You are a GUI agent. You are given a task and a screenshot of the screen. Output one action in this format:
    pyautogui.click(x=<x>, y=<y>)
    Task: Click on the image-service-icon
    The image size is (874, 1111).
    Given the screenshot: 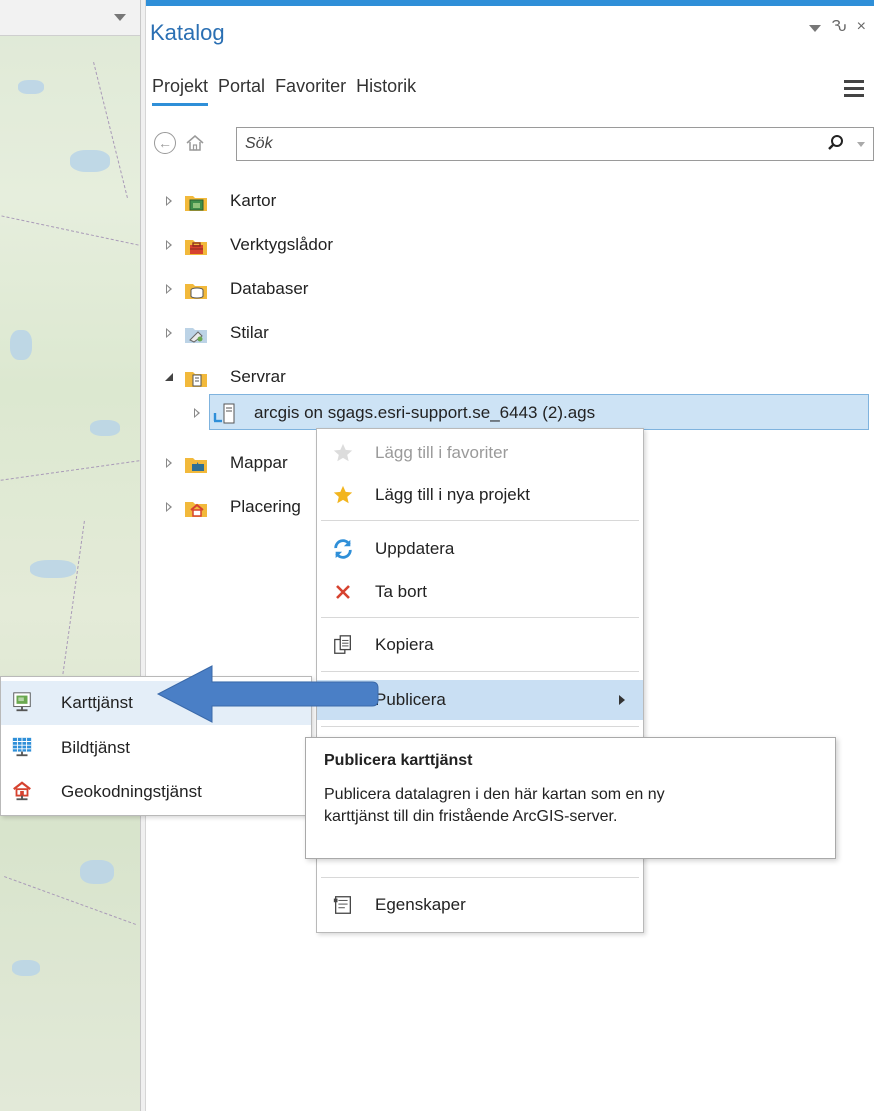 What is the action you would take?
    pyautogui.click(x=23, y=748)
    